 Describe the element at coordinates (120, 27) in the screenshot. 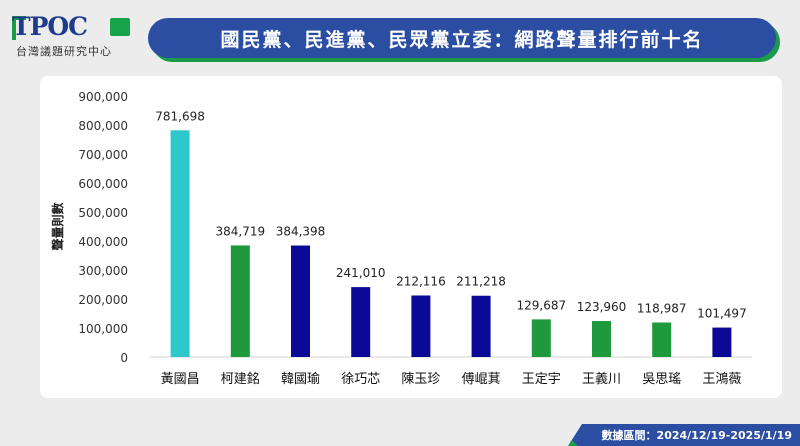

I see `logo-badge-icon` at that location.